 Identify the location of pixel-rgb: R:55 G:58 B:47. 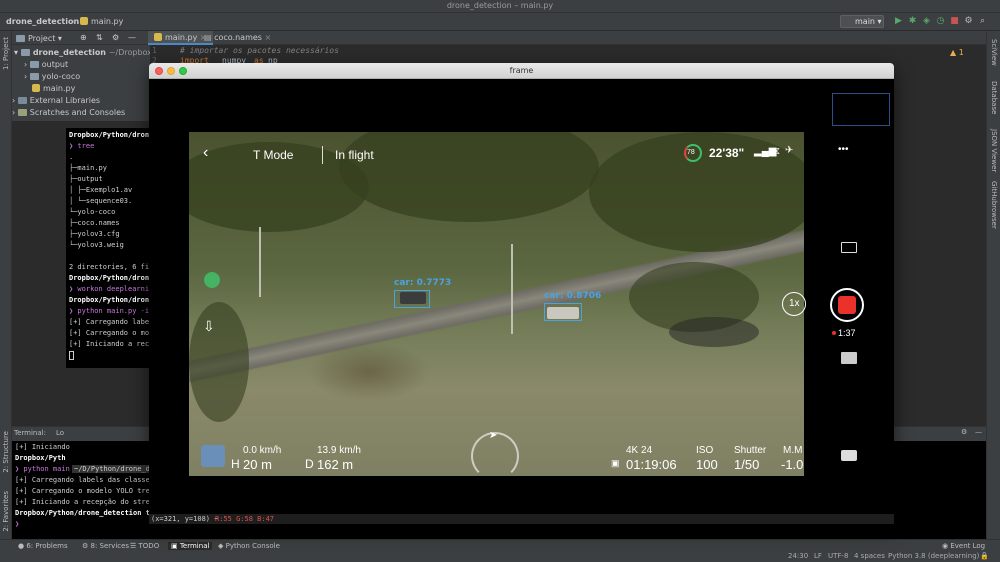
(245, 519).